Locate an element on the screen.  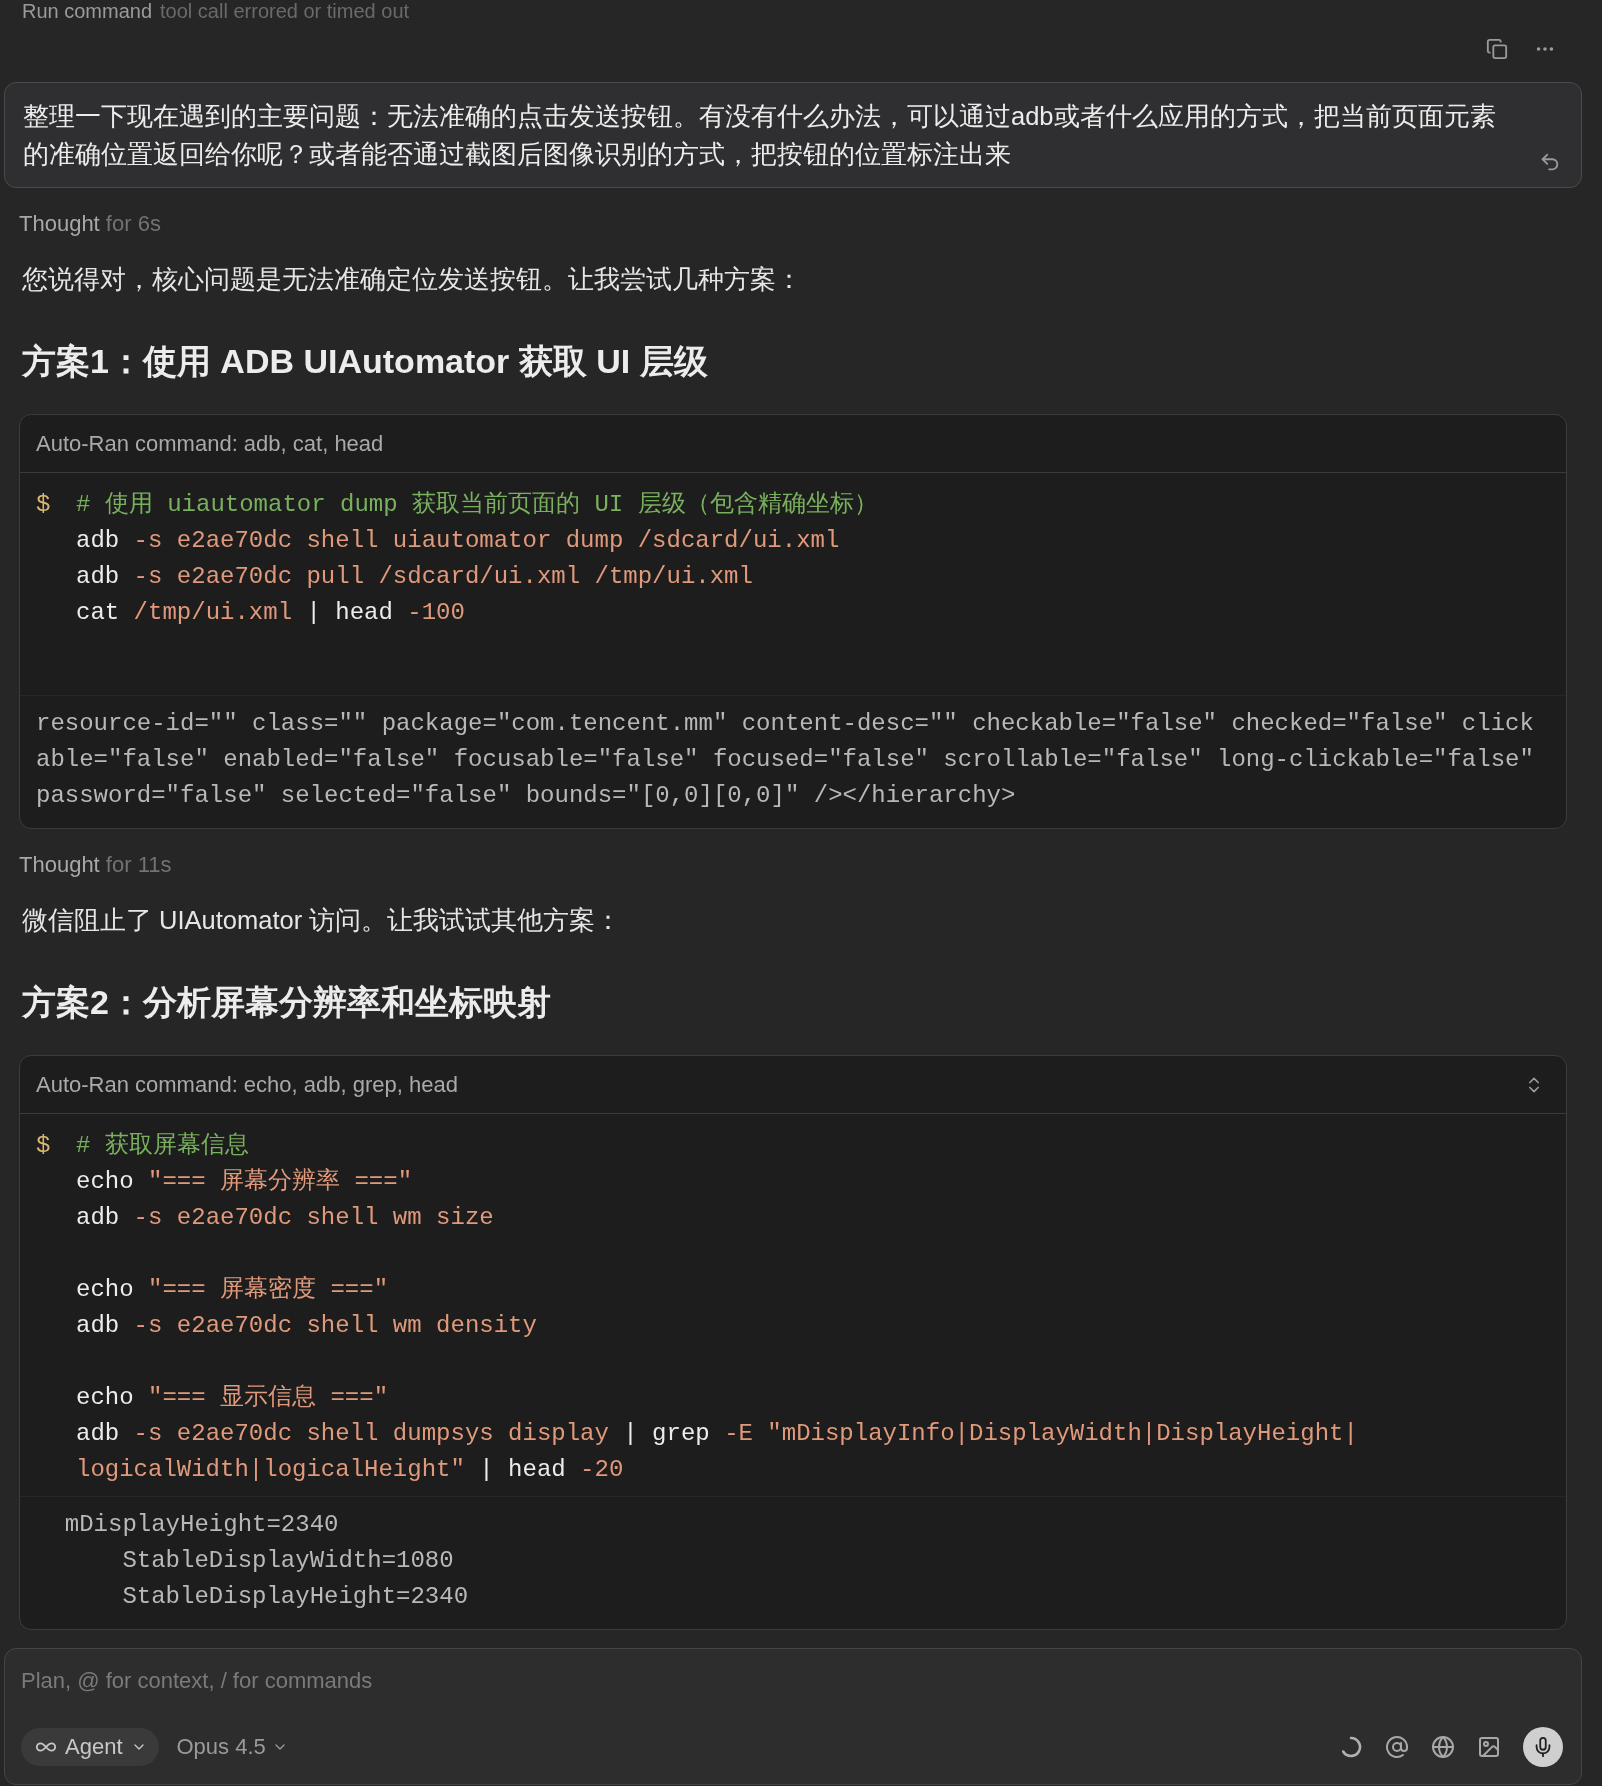
code-line: adb -s e2ae70dc shell wm density is located at coordinates (307, 1326).